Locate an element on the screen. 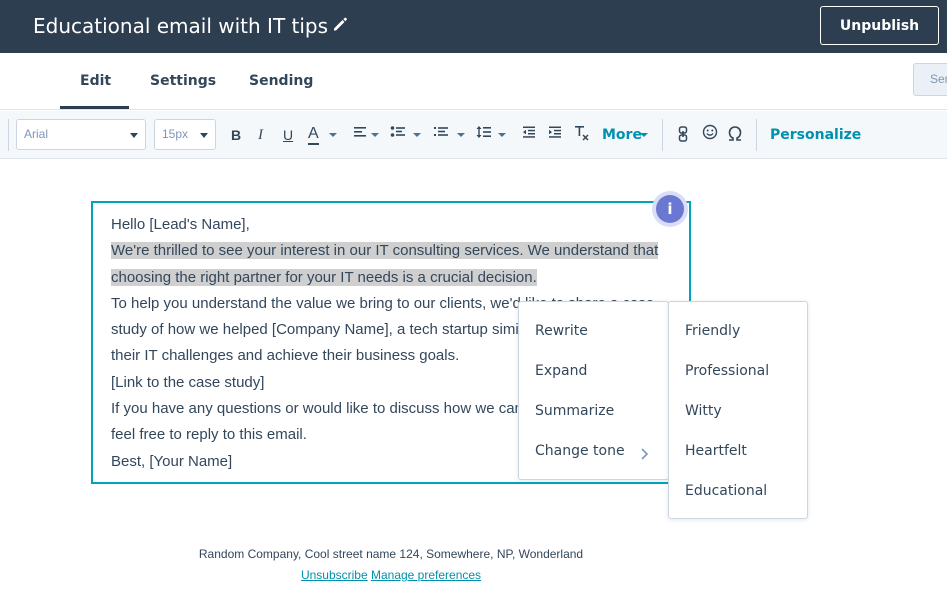 The height and width of the screenshot is (610, 947). indent-icon is located at coordinates (555, 136).